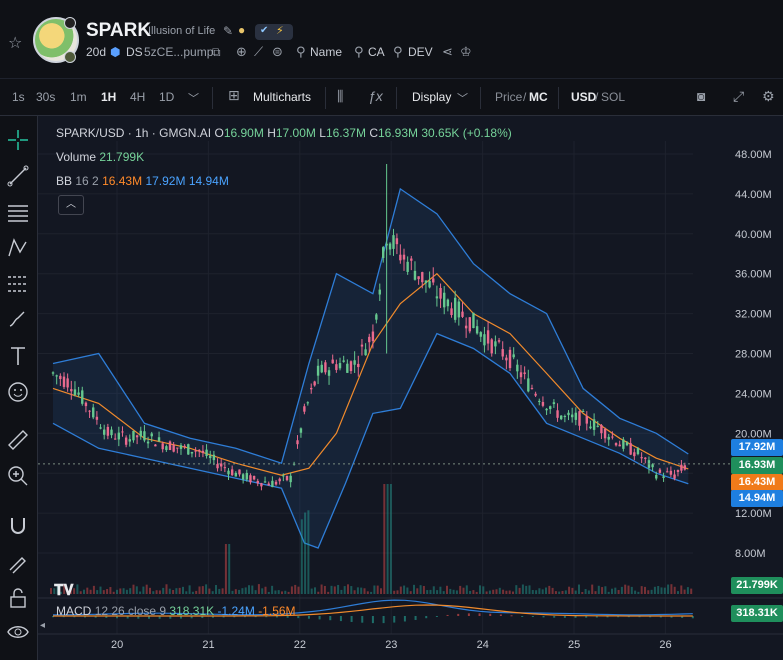  I want to click on macd-tag: 318.31K, so click(757, 613).